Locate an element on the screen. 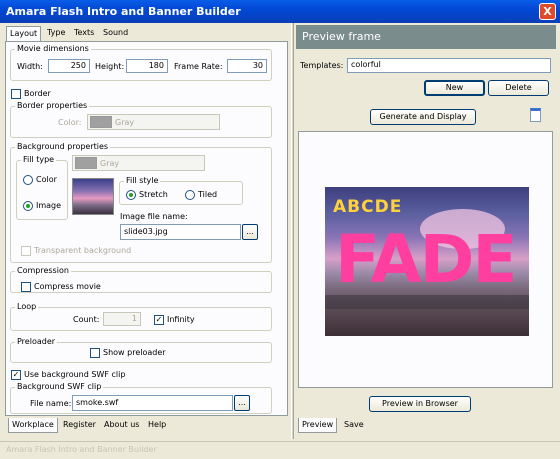  close-icon: X is located at coordinates (547, 11).